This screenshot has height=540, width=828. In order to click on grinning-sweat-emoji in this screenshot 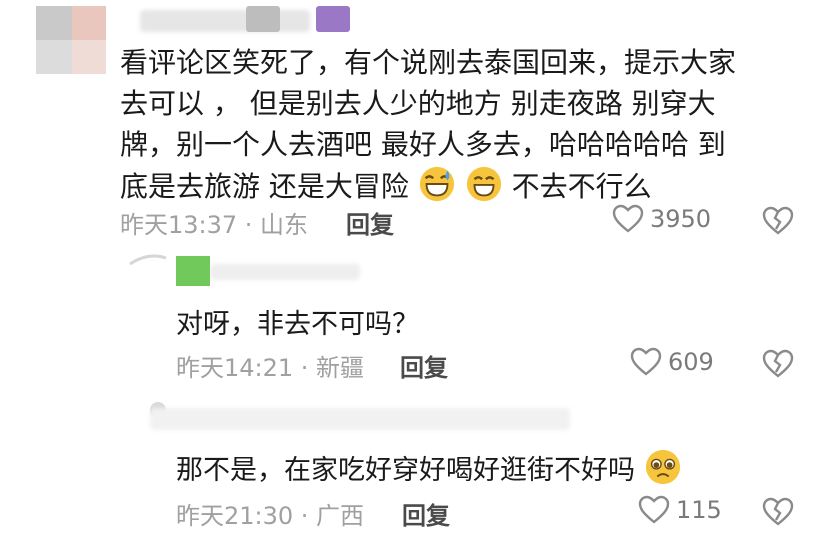, I will do `click(436, 184)`.